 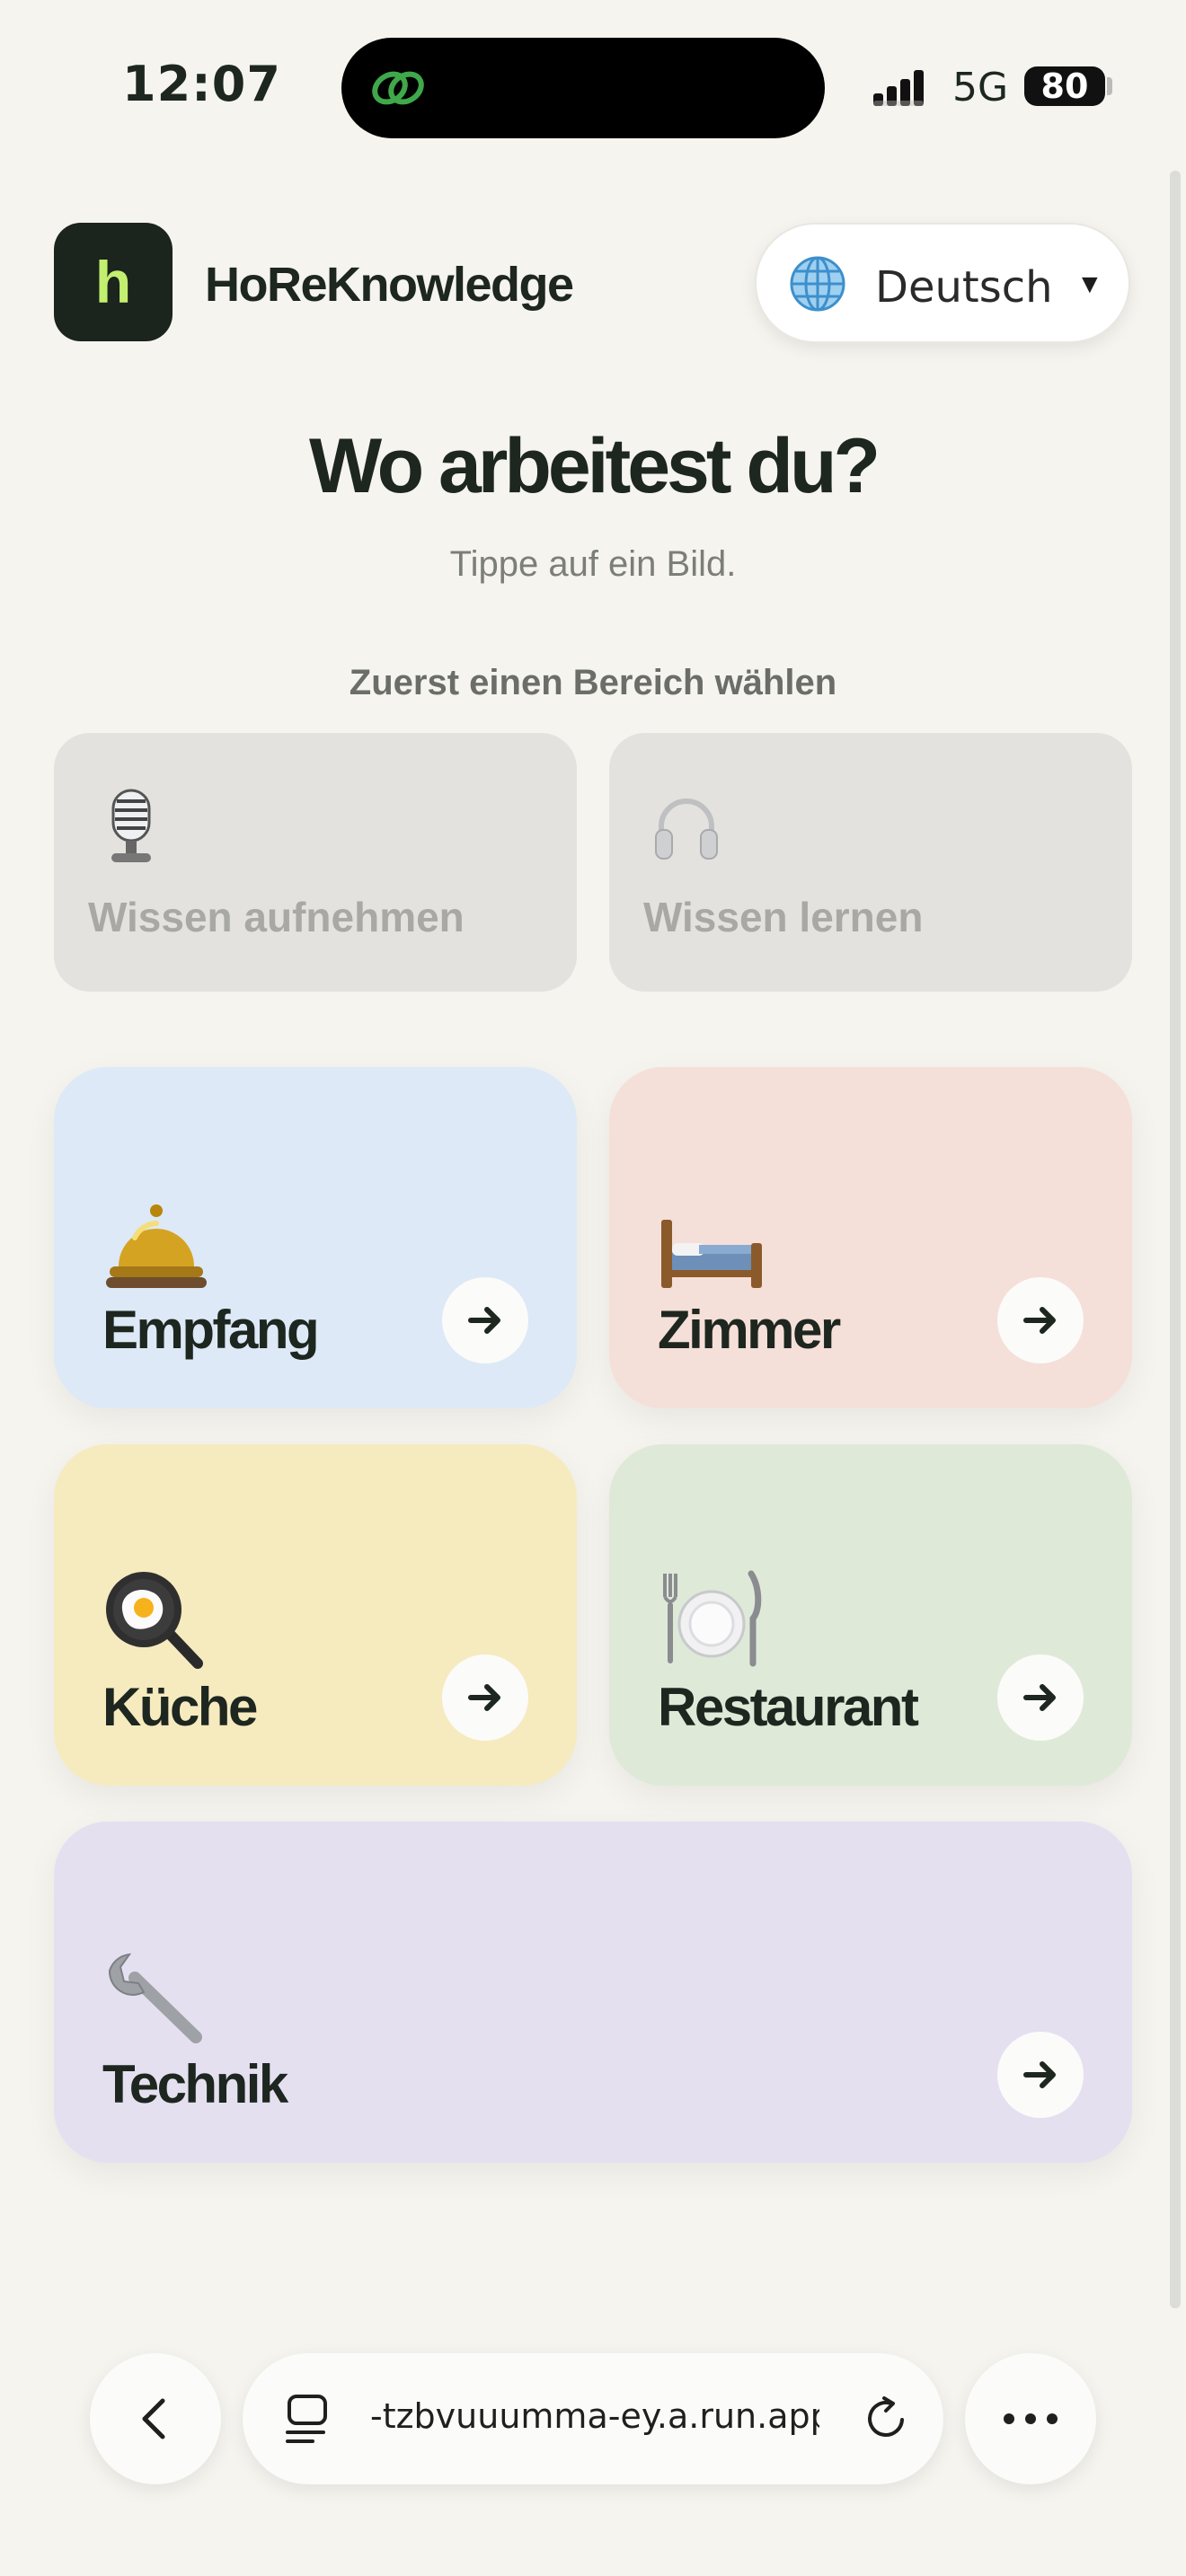 What do you see at coordinates (1109, 86) in the screenshot?
I see `battery-tip` at bounding box center [1109, 86].